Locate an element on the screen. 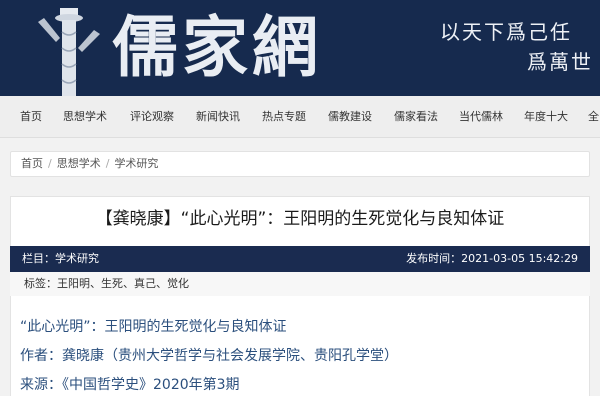 Image resolution: width=600 pixels, height=396 pixels. site-name: 儒家網 is located at coordinates (217, 47).